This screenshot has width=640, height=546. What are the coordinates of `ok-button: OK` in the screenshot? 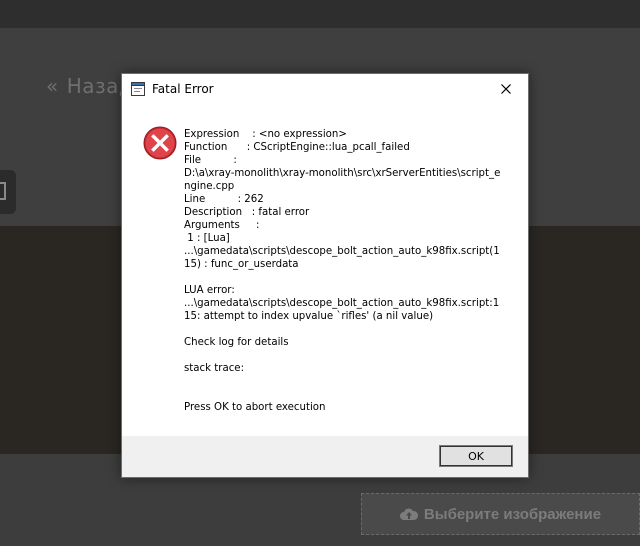 It's located at (476, 456).